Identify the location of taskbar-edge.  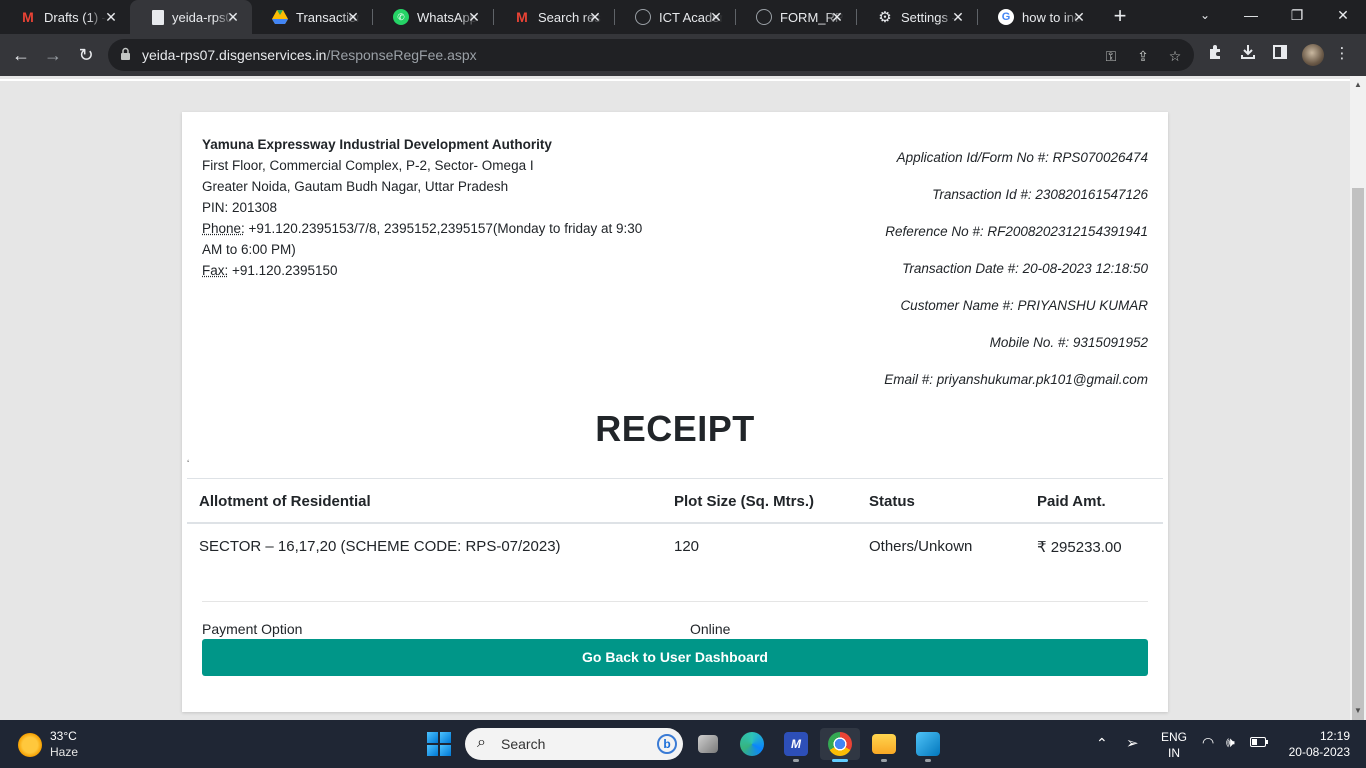
(752, 744).